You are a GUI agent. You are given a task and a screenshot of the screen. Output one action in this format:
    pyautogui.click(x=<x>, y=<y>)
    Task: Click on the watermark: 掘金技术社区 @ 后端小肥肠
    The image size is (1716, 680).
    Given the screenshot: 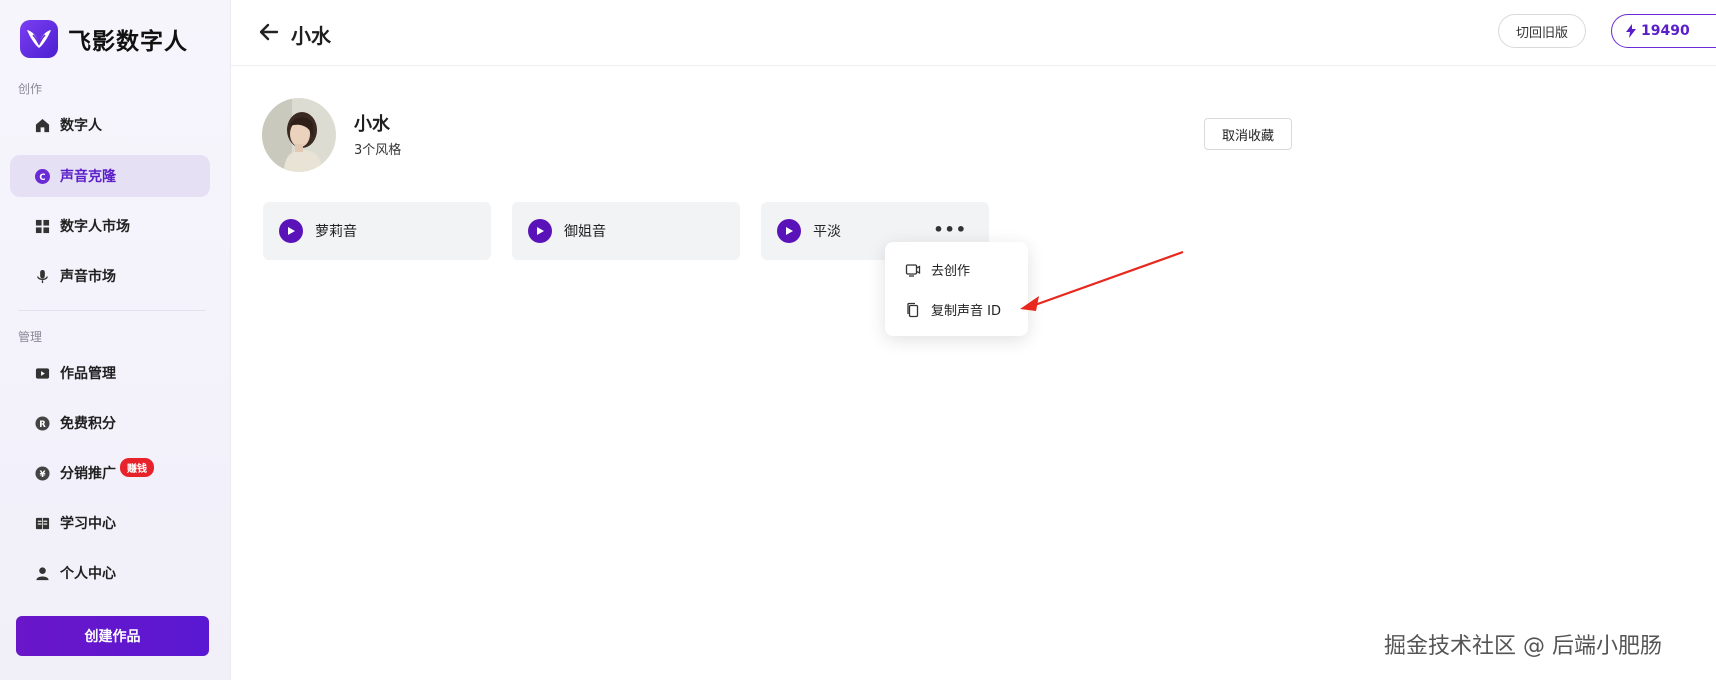 What is the action you would take?
    pyautogui.click(x=1523, y=646)
    